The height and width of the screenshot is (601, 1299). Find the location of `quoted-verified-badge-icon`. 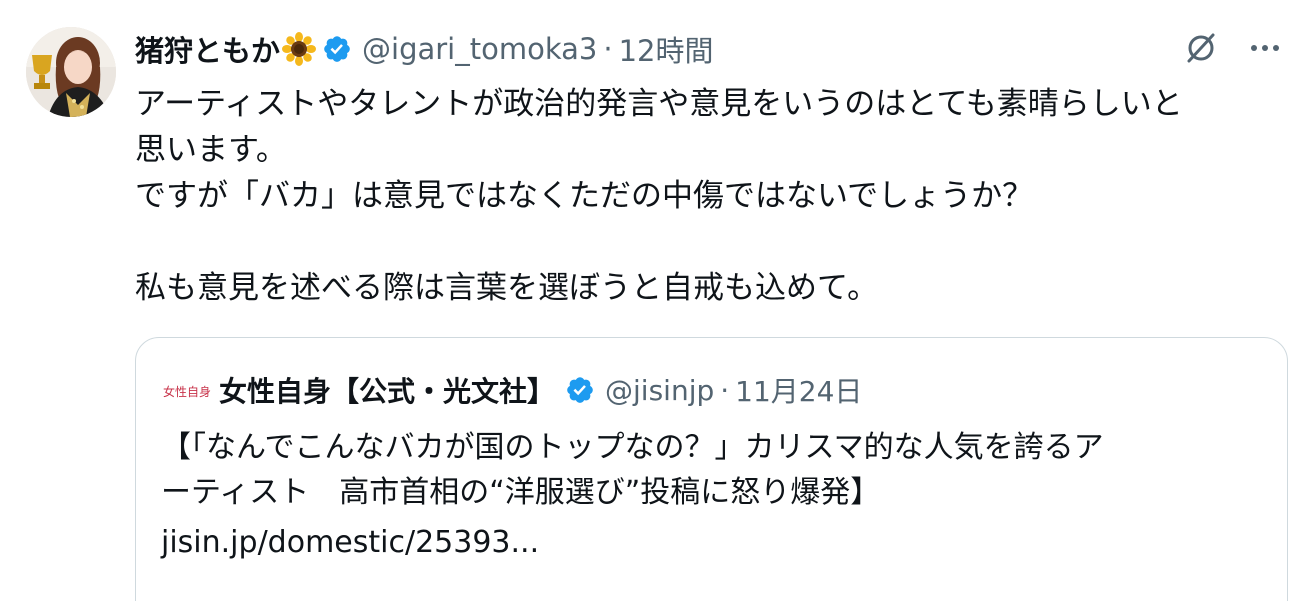

quoted-verified-badge-icon is located at coordinates (580, 390).